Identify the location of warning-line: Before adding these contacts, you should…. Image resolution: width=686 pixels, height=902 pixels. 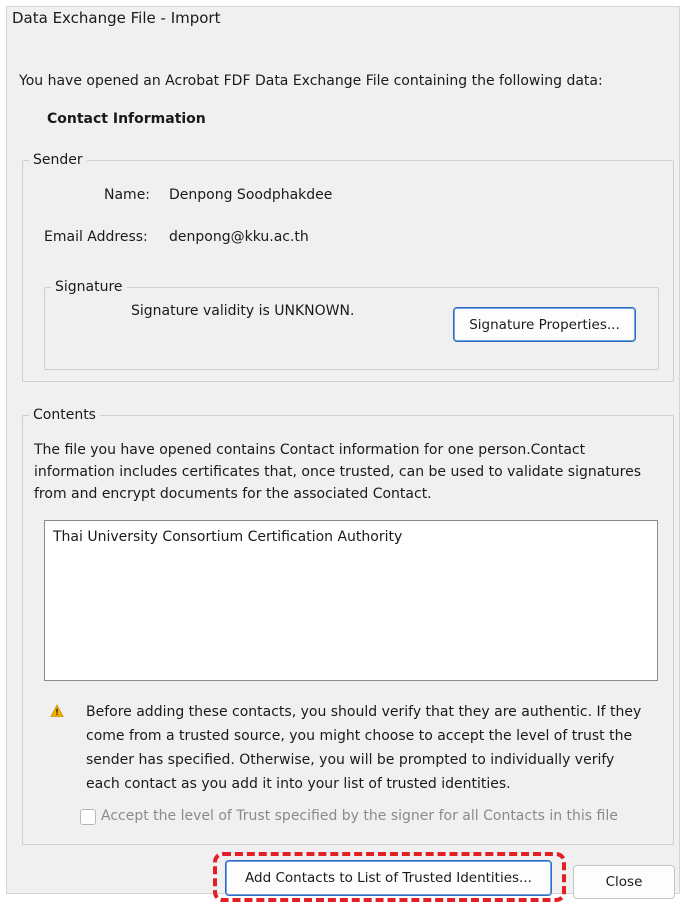
(364, 712).